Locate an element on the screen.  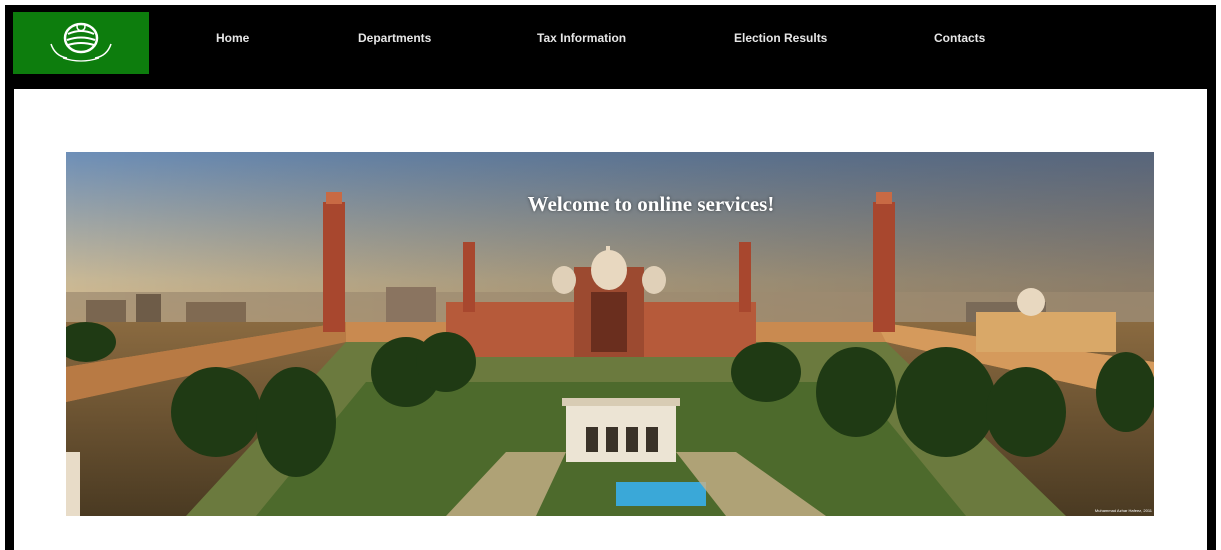
nav-contacts-link: Contacts is located at coordinates (959, 40).